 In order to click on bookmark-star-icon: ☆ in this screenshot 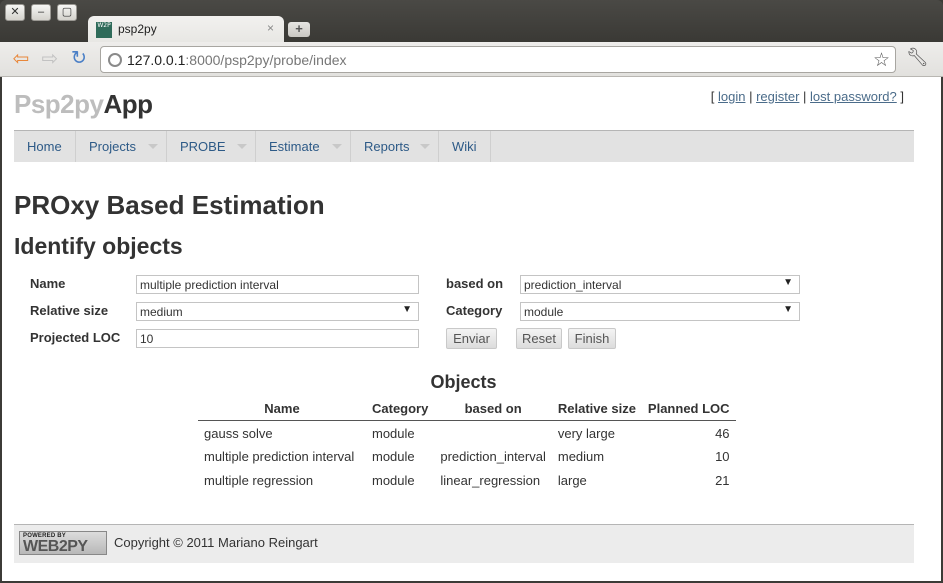, I will do `click(881, 60)`.